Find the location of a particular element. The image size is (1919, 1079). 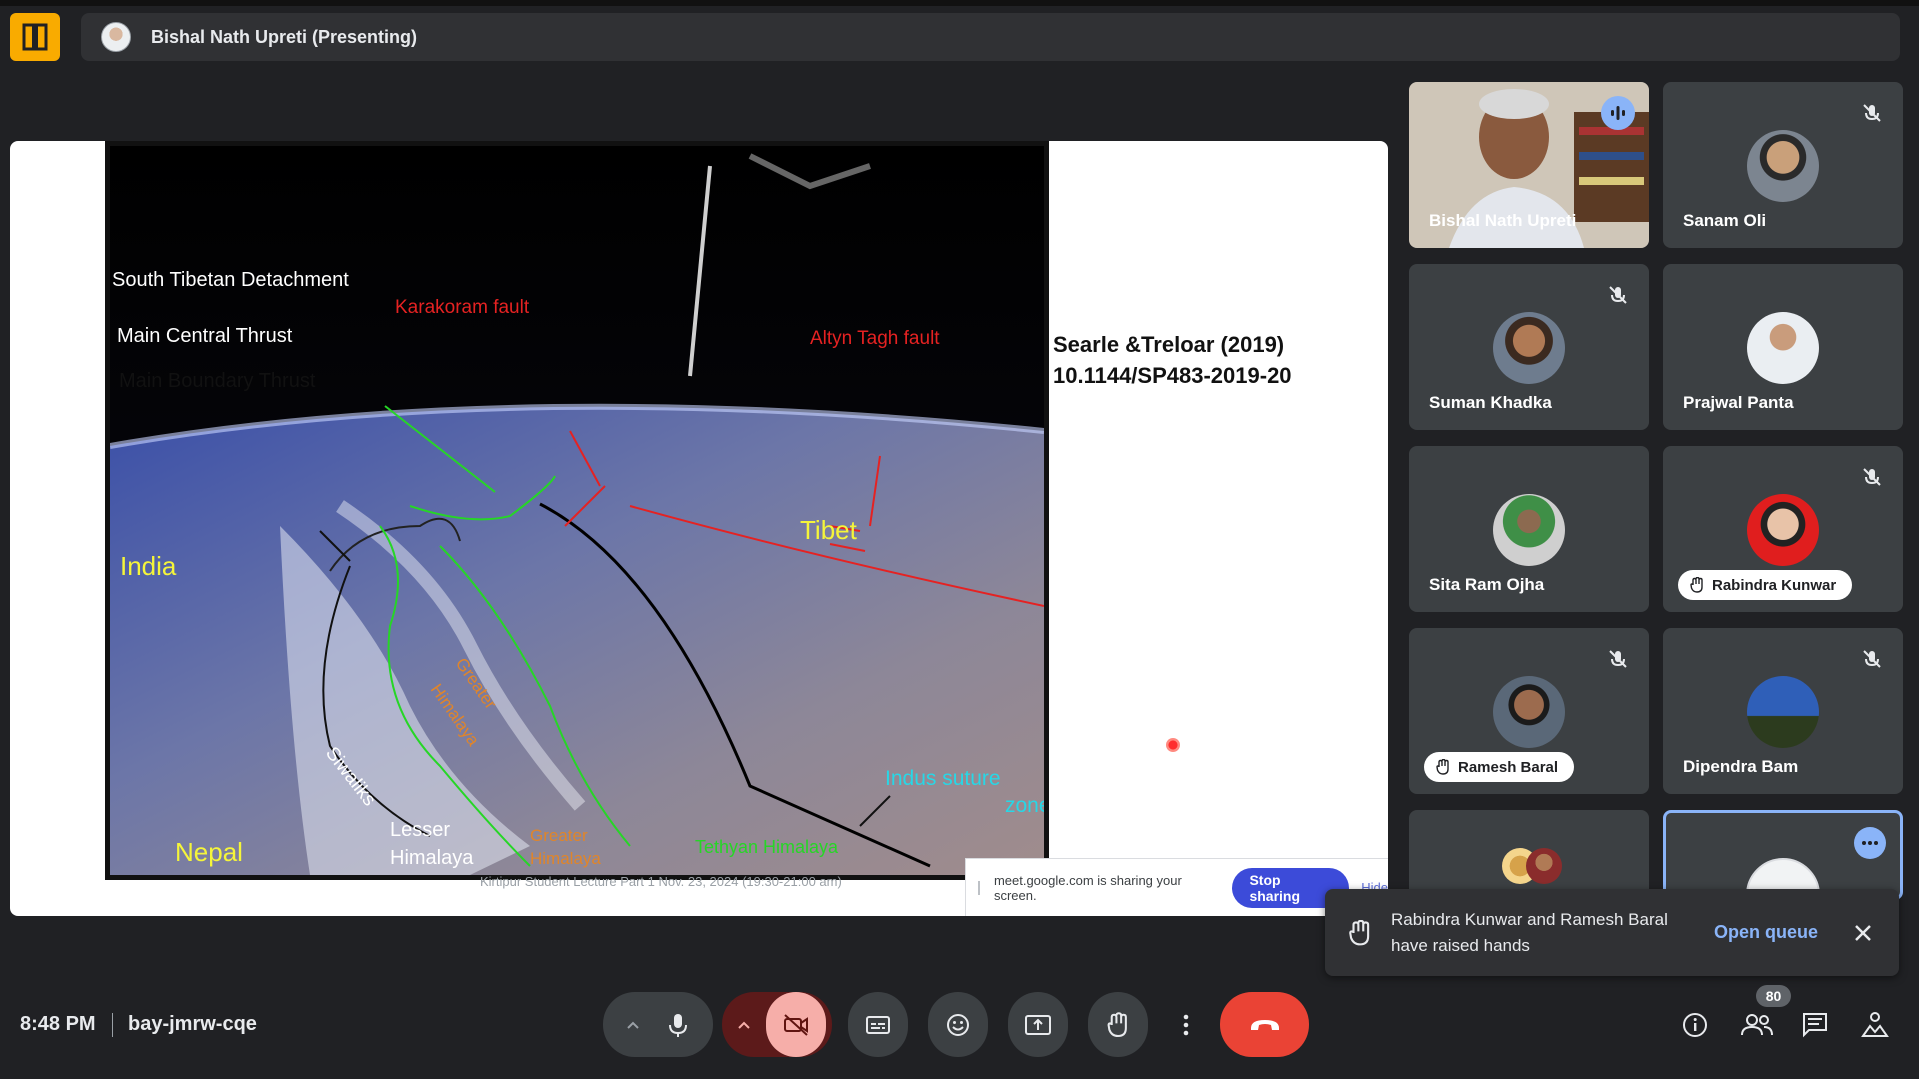

label-karakoram: Karakoram fault is located at coordinates (462, 307).